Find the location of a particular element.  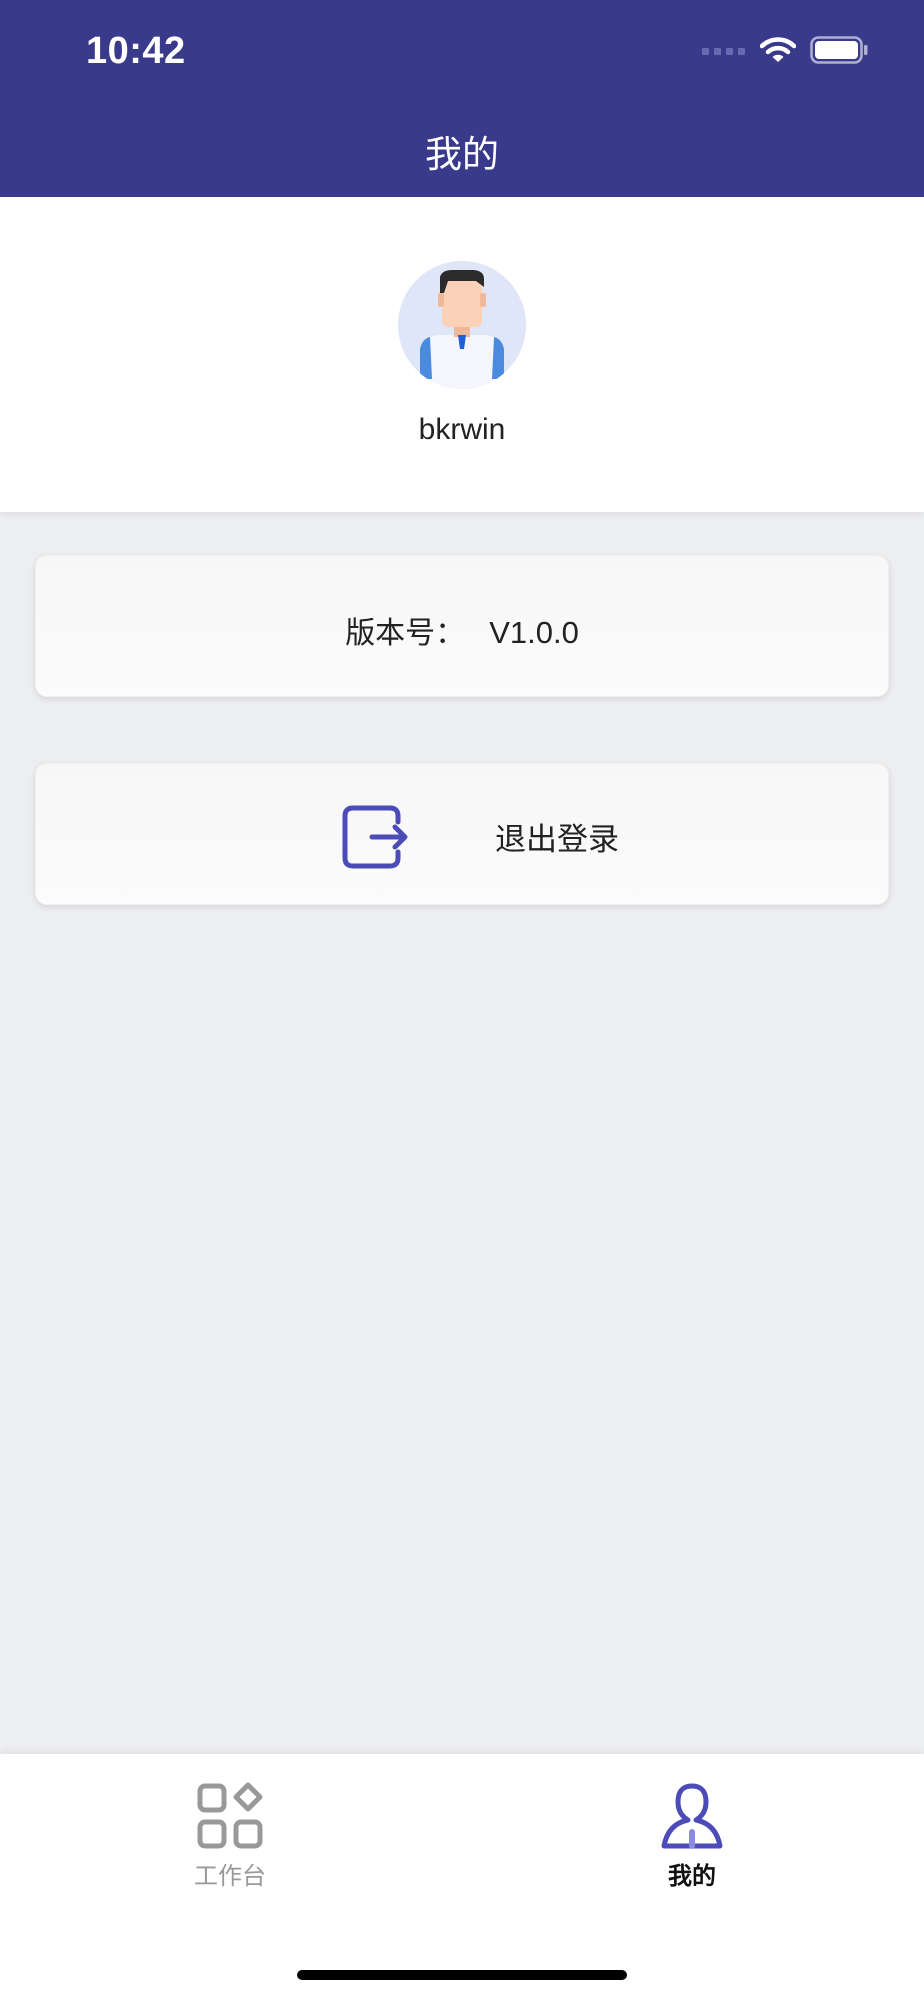

version-label: 版本号： is located at coordinates (405, 633).